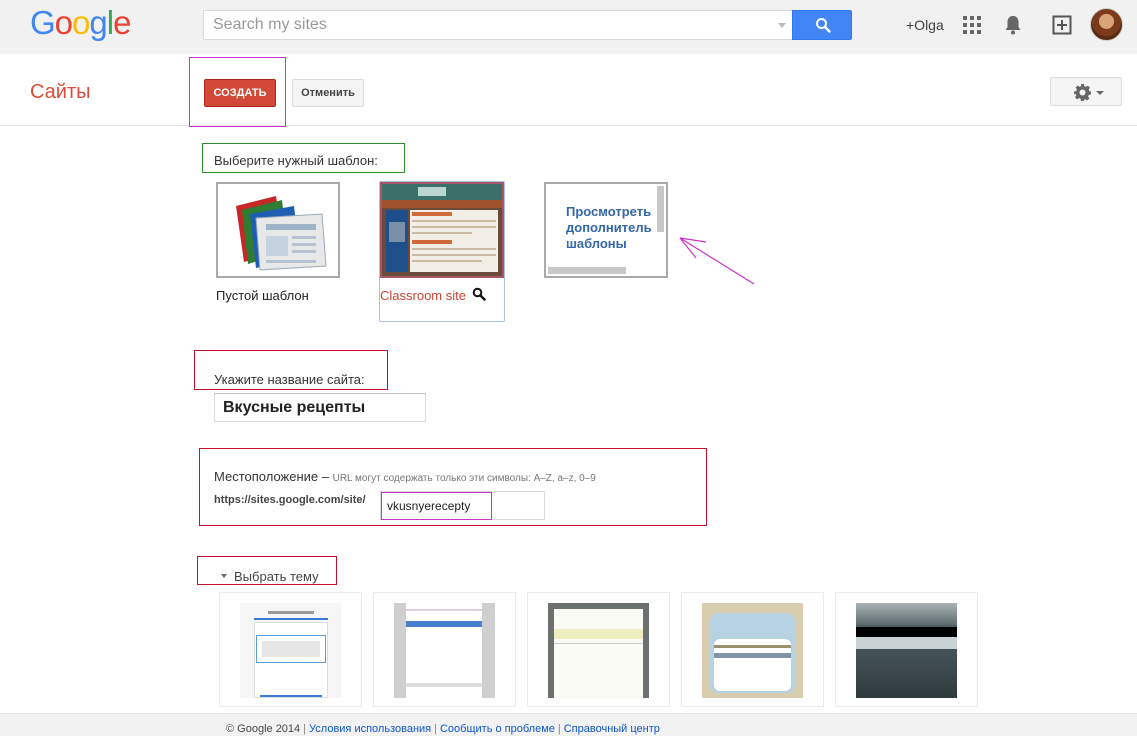  I want to click on chevron-down-icon, so click(1100, 93).